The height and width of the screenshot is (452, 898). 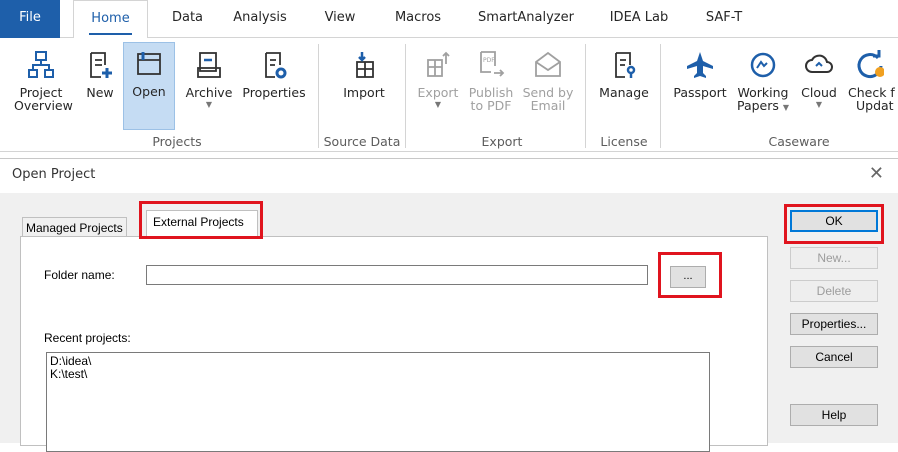 What do you see at coordinates (625, 65) in the screenshot?
I see `license-icon` at bounding box center [625, 65].